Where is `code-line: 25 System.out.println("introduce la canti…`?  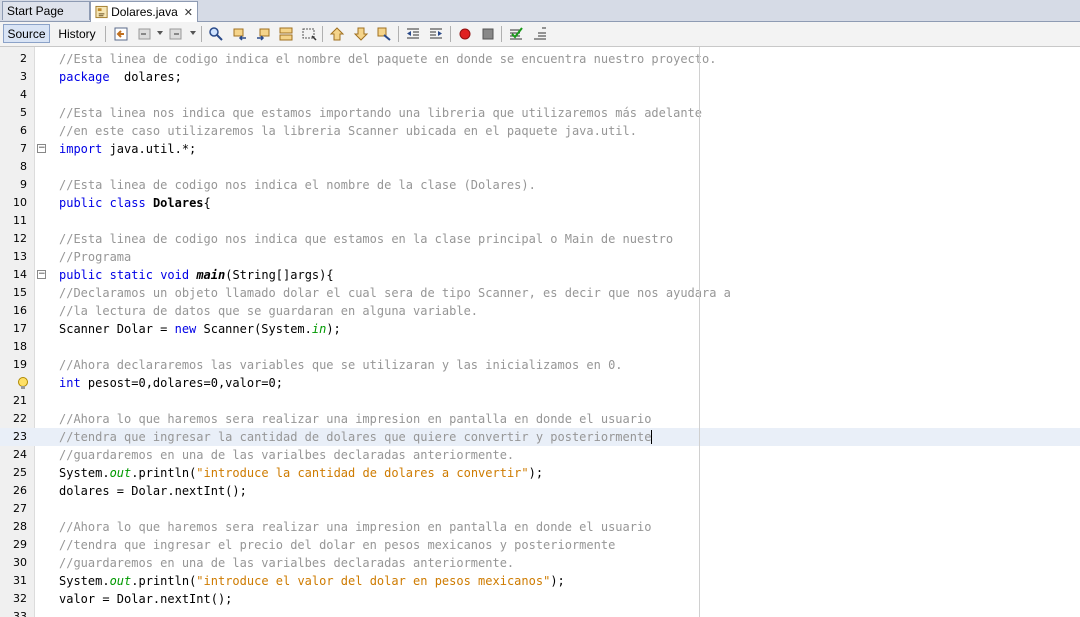 code-line: 25 System.out.println("introduce la canti… is located at coordinates (540, 473).